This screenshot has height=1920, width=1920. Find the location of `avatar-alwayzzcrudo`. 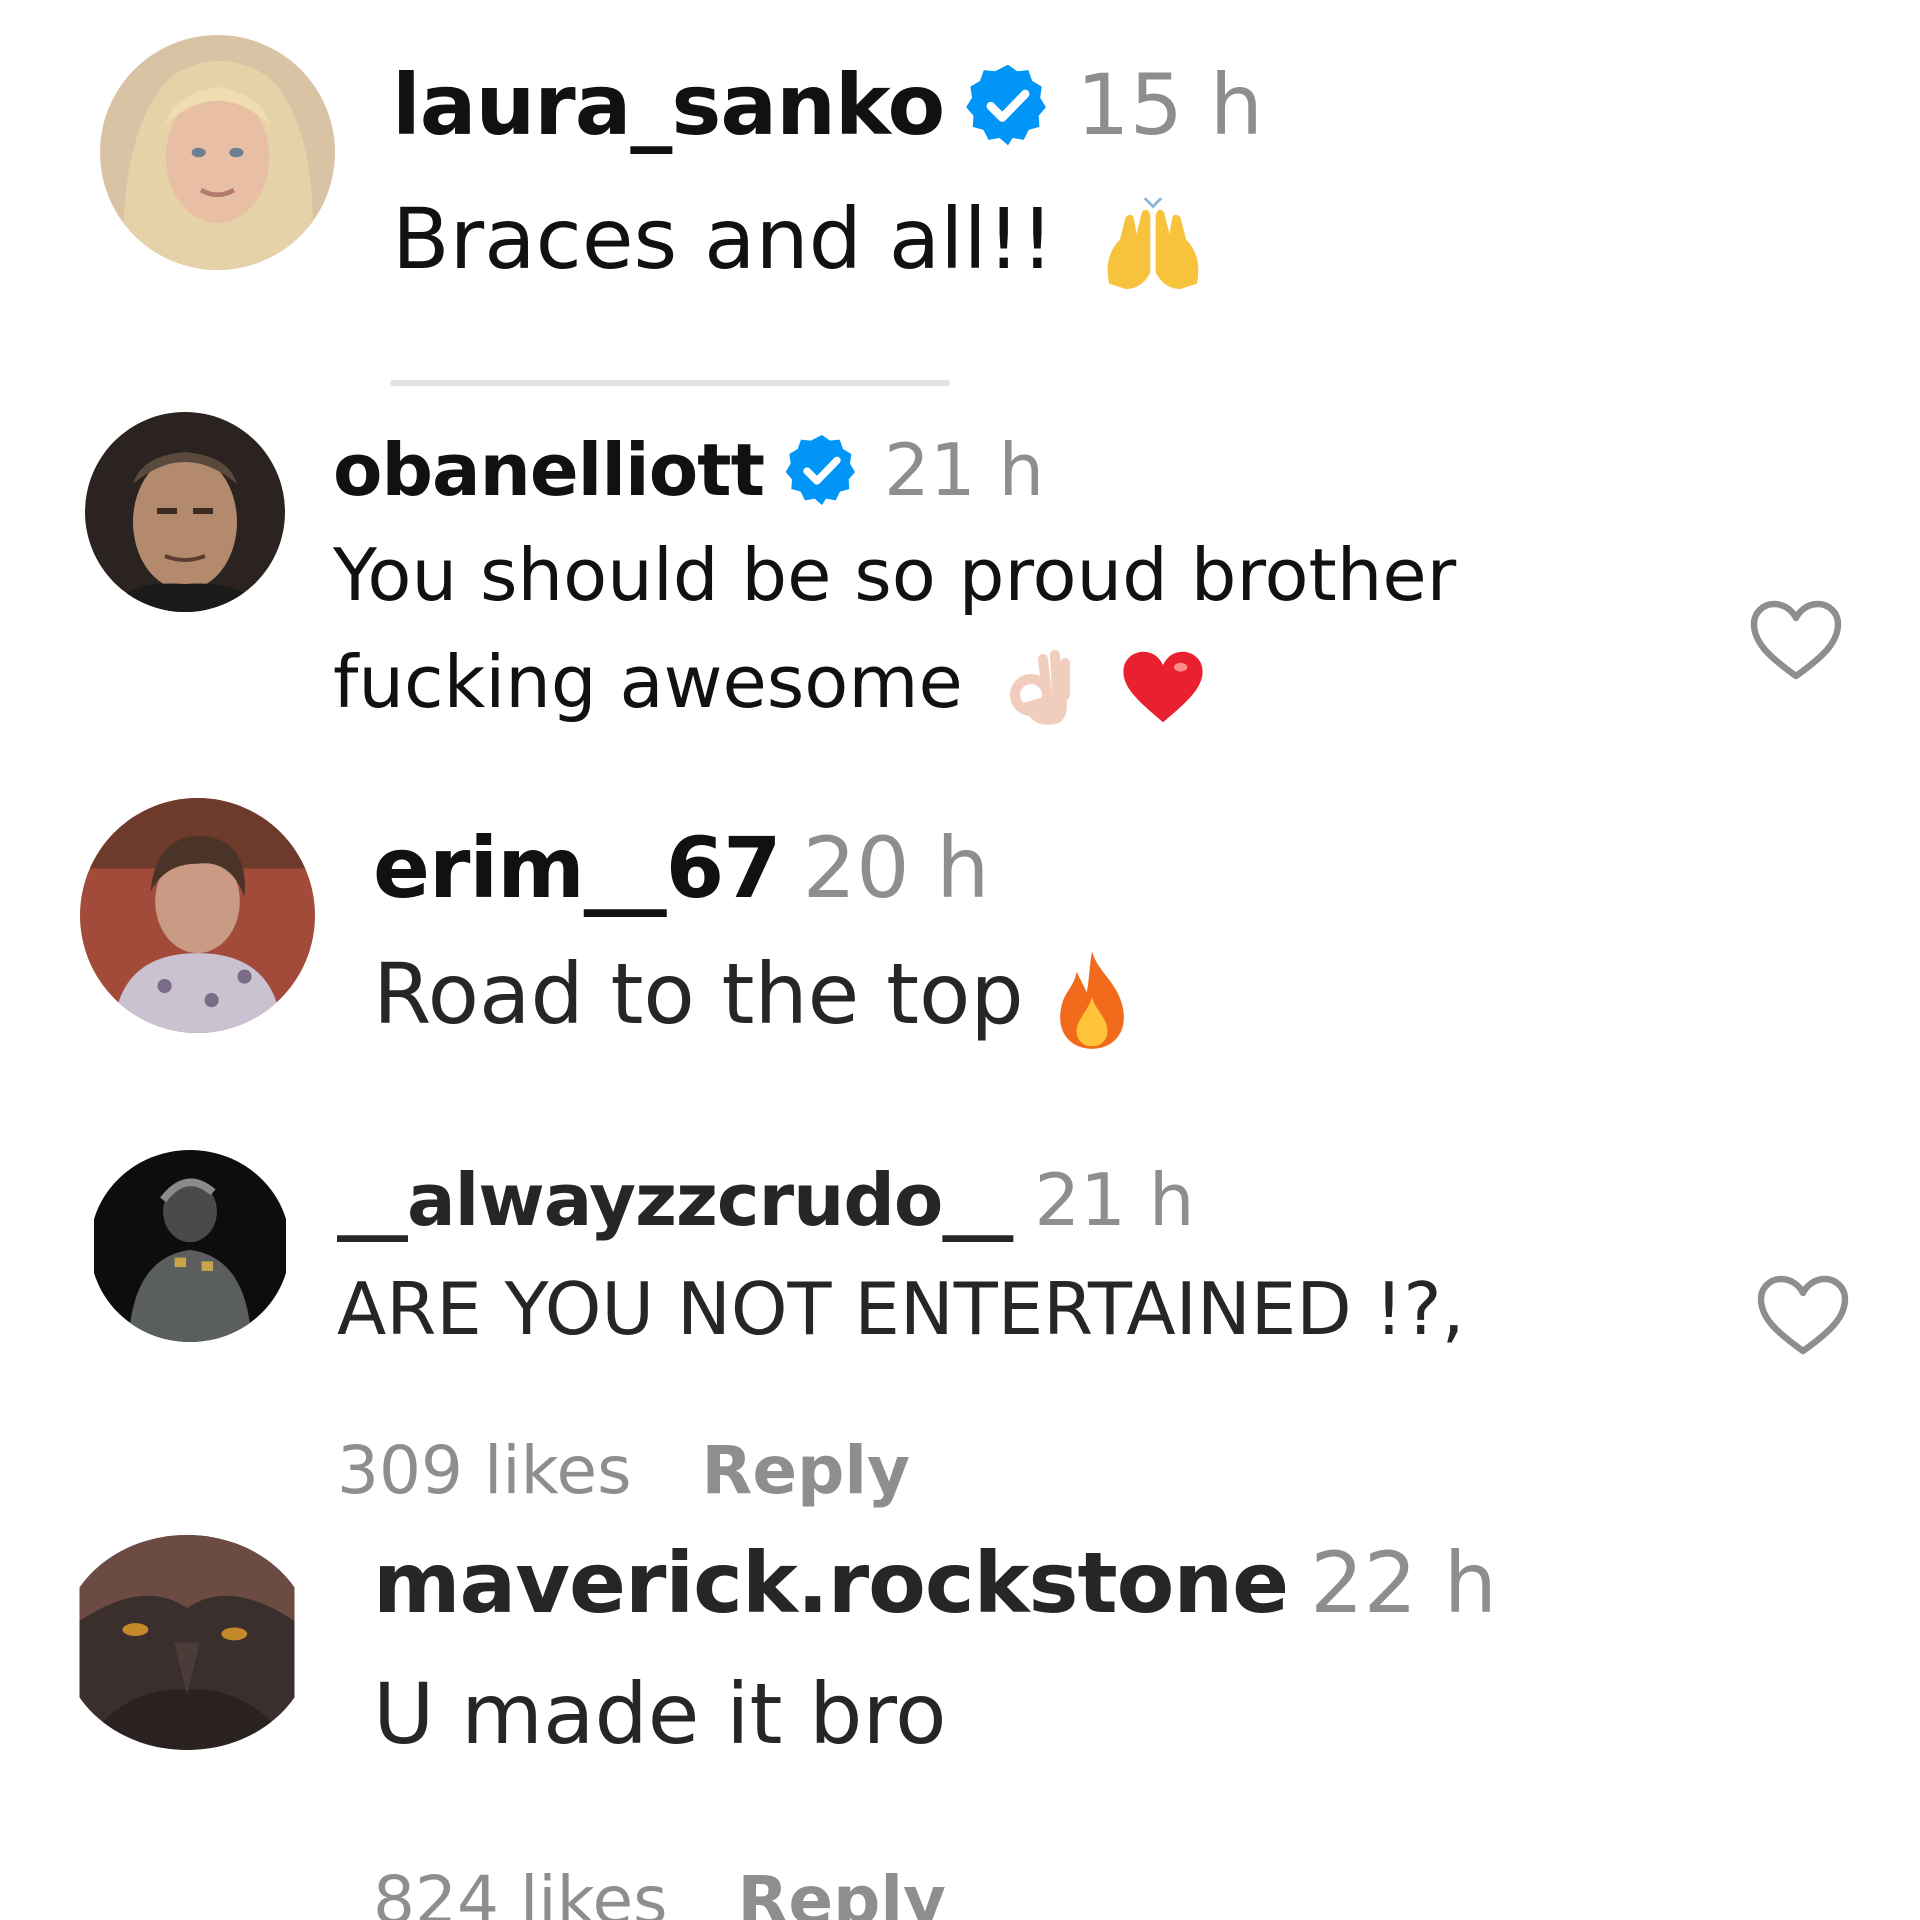

avatar-alwayzzcrudo is located at coordinates (190, 1246).